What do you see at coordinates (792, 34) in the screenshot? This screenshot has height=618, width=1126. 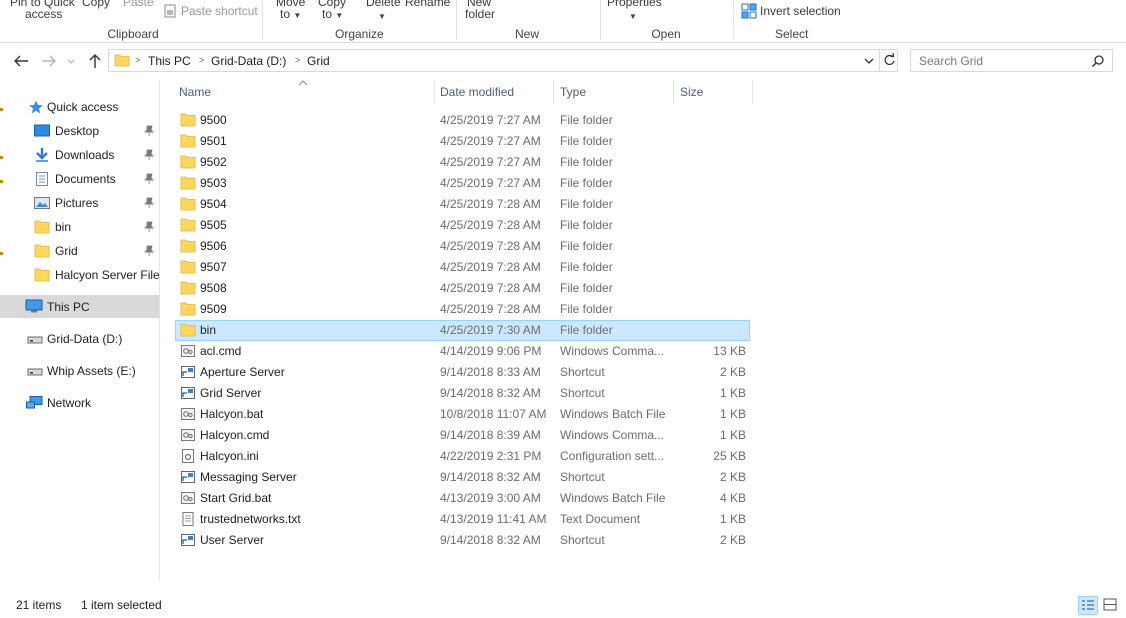 I see `select-group-label: Select` at bounding box center [792, 34].